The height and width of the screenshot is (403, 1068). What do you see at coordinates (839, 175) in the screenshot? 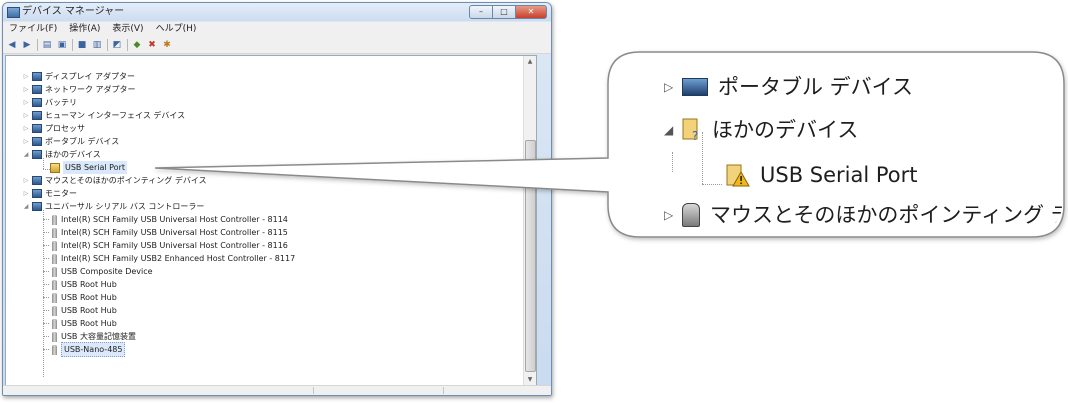
I see `zoom-row-label: USB Serial Port` at bounding box center [839, 175].